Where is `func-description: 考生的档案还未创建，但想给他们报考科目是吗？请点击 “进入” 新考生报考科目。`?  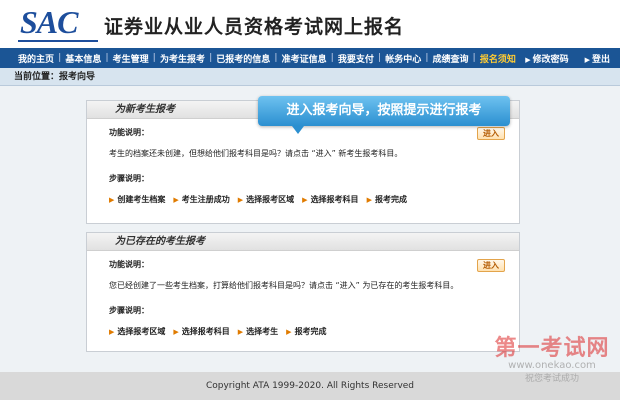
func-description: 考生的档案还未创建，但想给他们报考科目是吗？请点击 “进入” 新考生报考科目。 is located at coordinates (256, 153).